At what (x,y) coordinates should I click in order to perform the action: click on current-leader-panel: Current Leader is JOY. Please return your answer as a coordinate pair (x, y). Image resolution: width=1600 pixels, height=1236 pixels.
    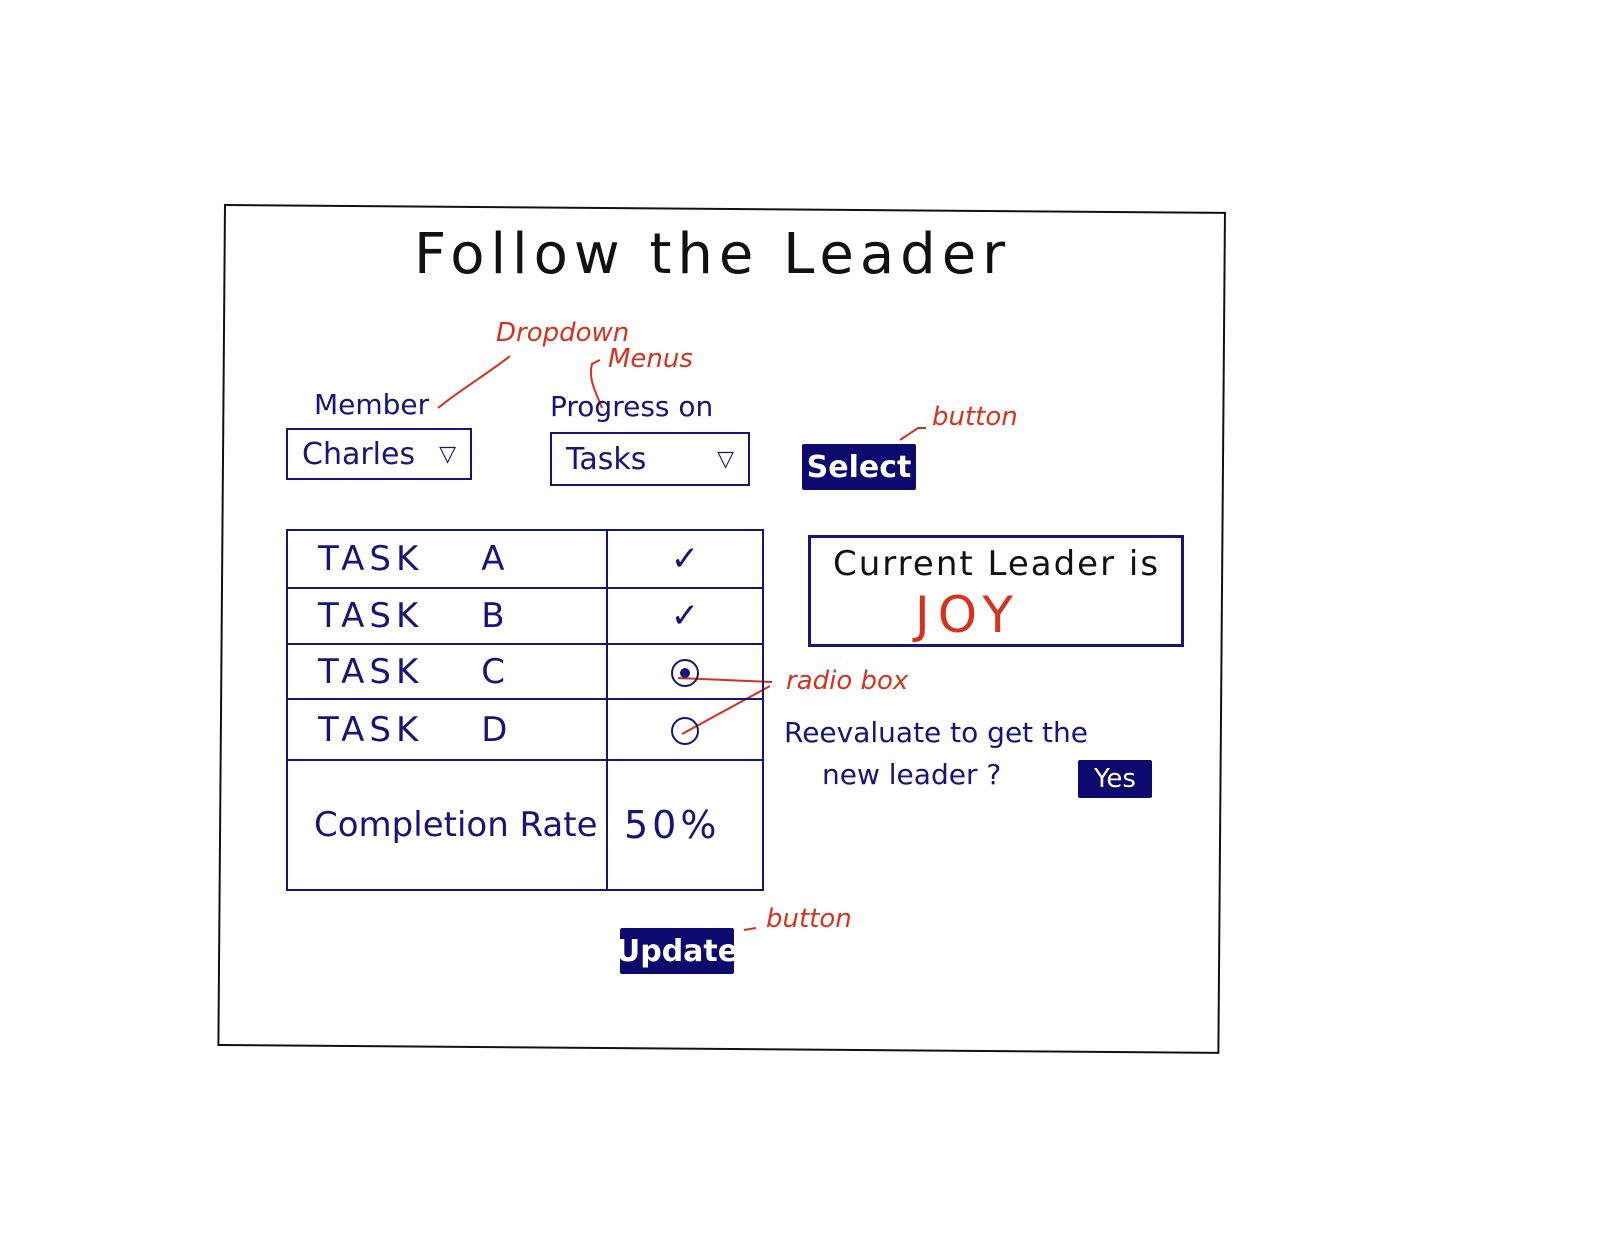
    Looking at the image, I should click on (996, 591).